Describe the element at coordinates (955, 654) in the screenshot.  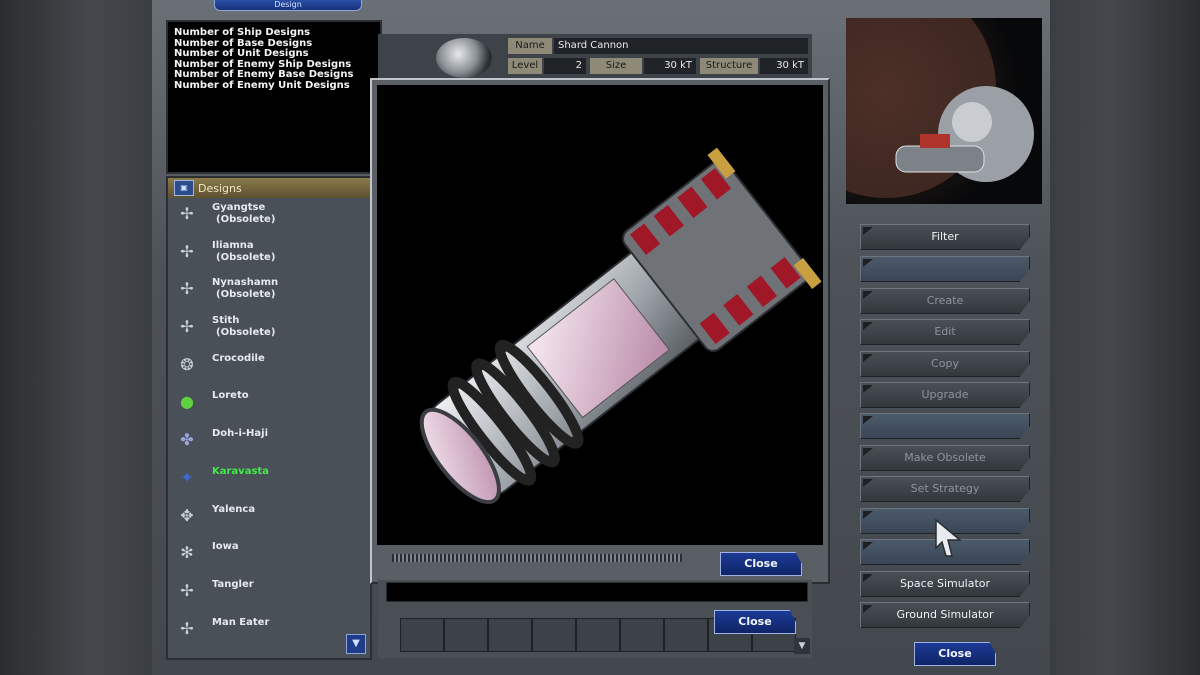
I see `screen-close-button: Close` at that location.